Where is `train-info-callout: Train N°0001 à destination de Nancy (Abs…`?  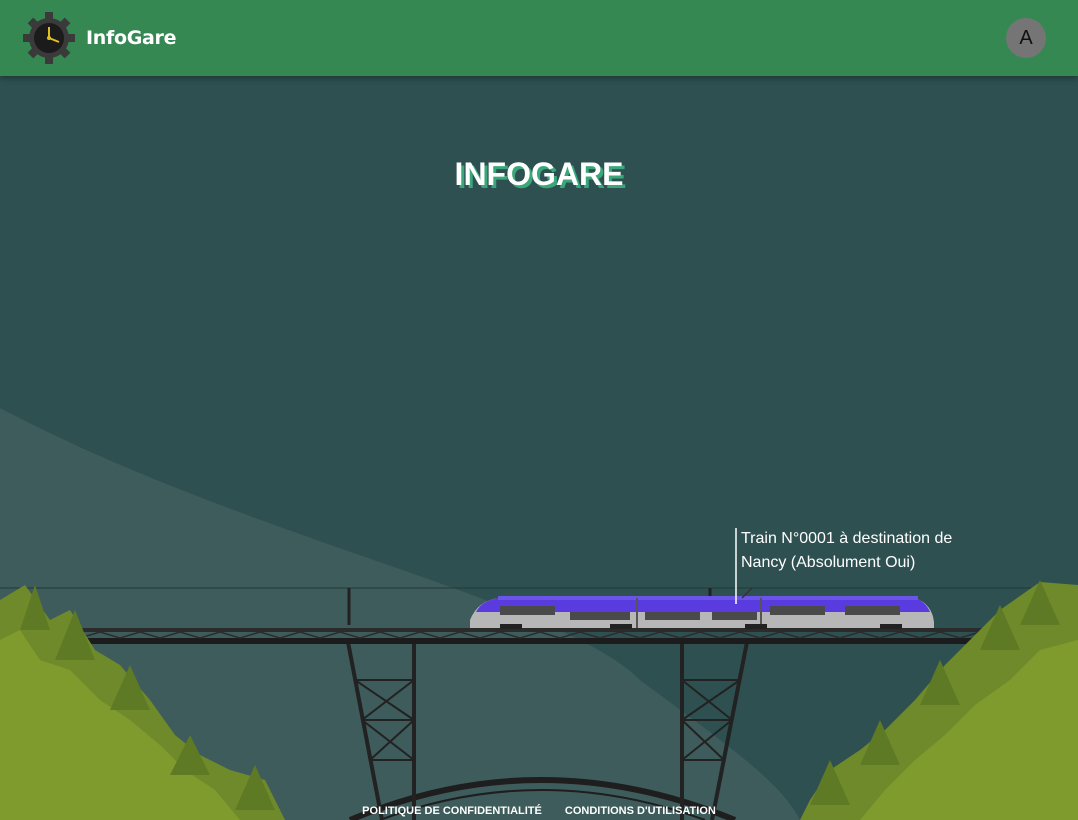 train-info-callout: Train N°0001 à destination de Nancy (Abs… is located at coordinates (861, 551).